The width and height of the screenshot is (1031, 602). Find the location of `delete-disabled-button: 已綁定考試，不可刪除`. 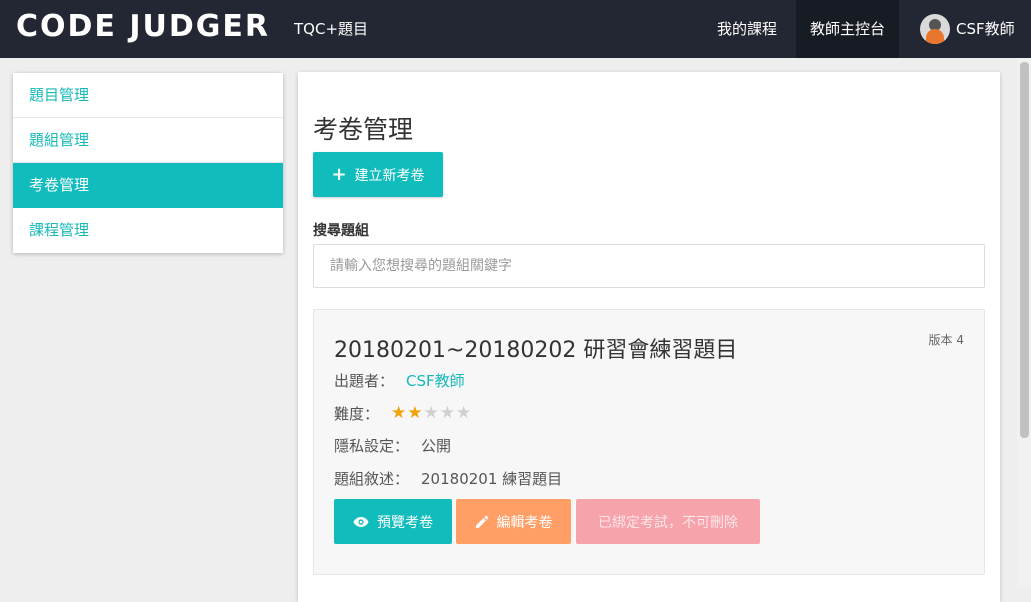

delete-disabled-button: 已綁定考試，不可刪除 is located at coordinates (668, 521).